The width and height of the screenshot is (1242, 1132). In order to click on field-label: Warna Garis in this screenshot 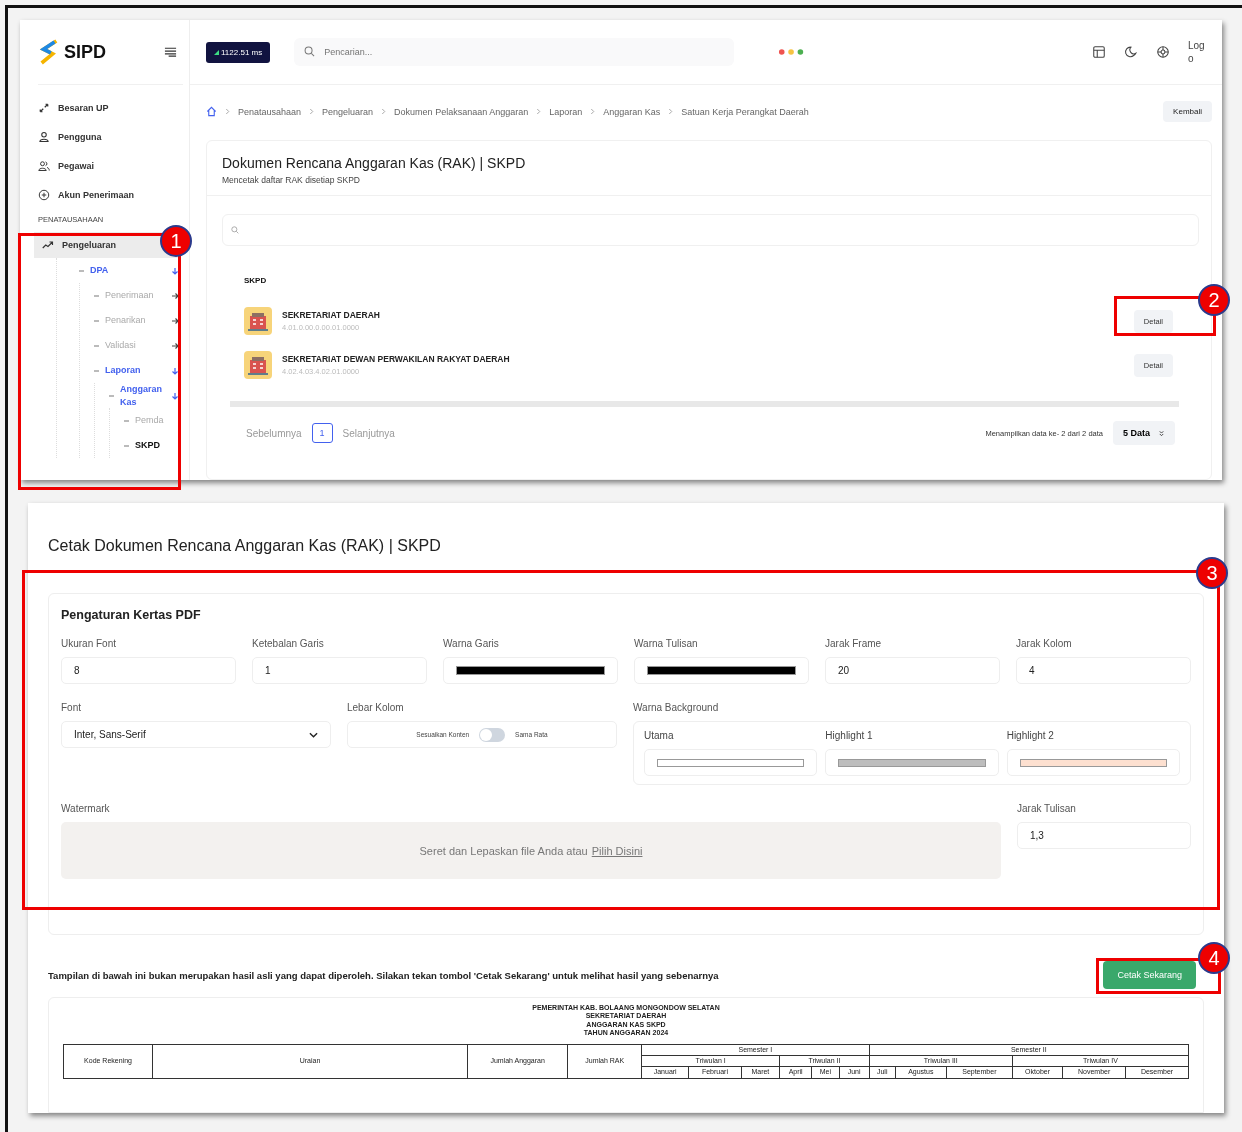, I will do `click(471, 643)`.